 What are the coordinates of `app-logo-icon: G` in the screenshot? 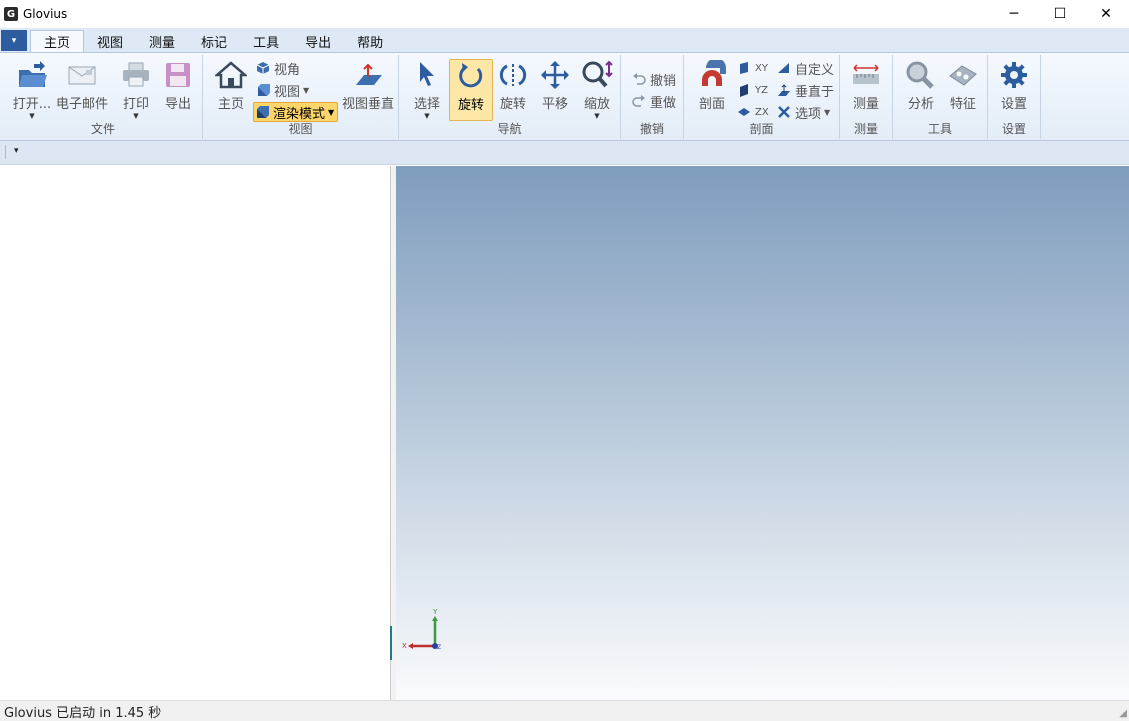 It's located at (11, 14).